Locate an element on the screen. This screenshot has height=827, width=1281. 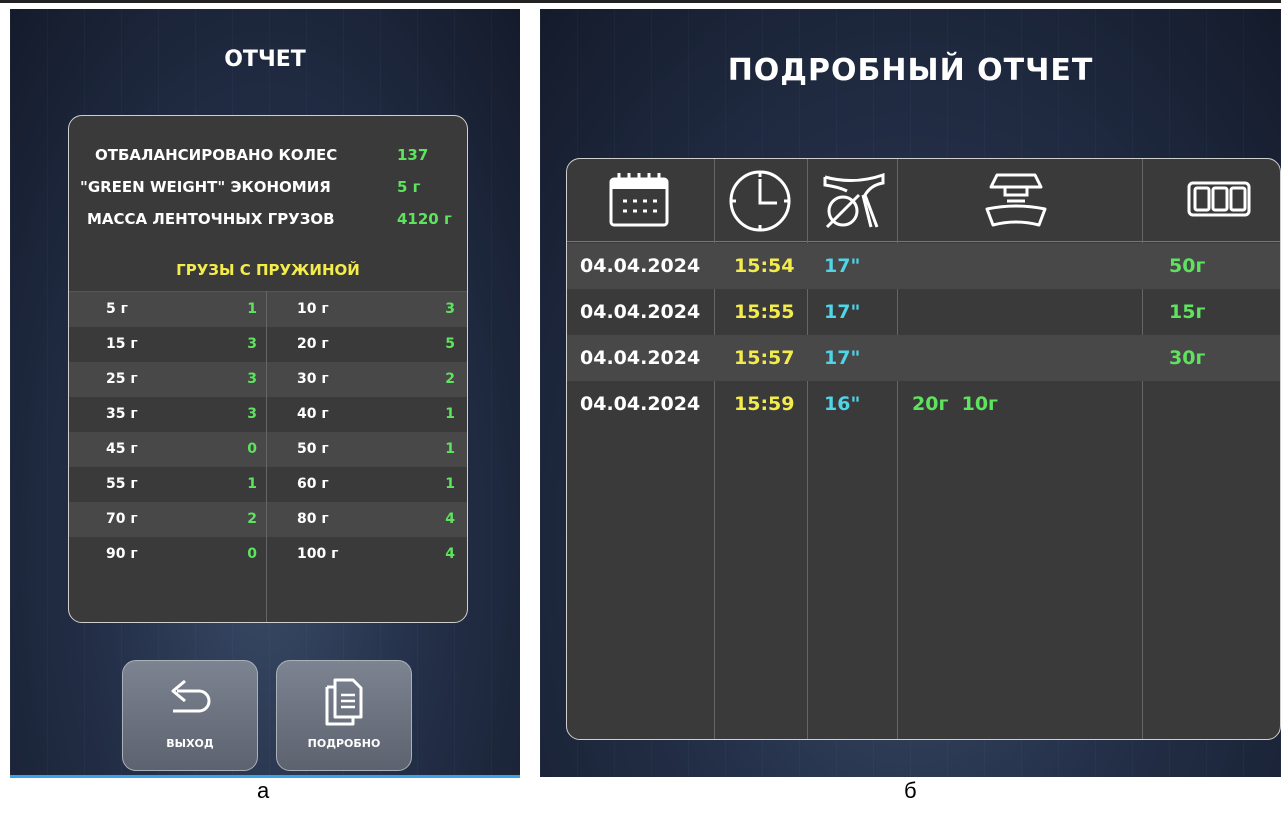
table-row: 04.04.2024 15:55 17" 15г is located at coordinates (923, 312).